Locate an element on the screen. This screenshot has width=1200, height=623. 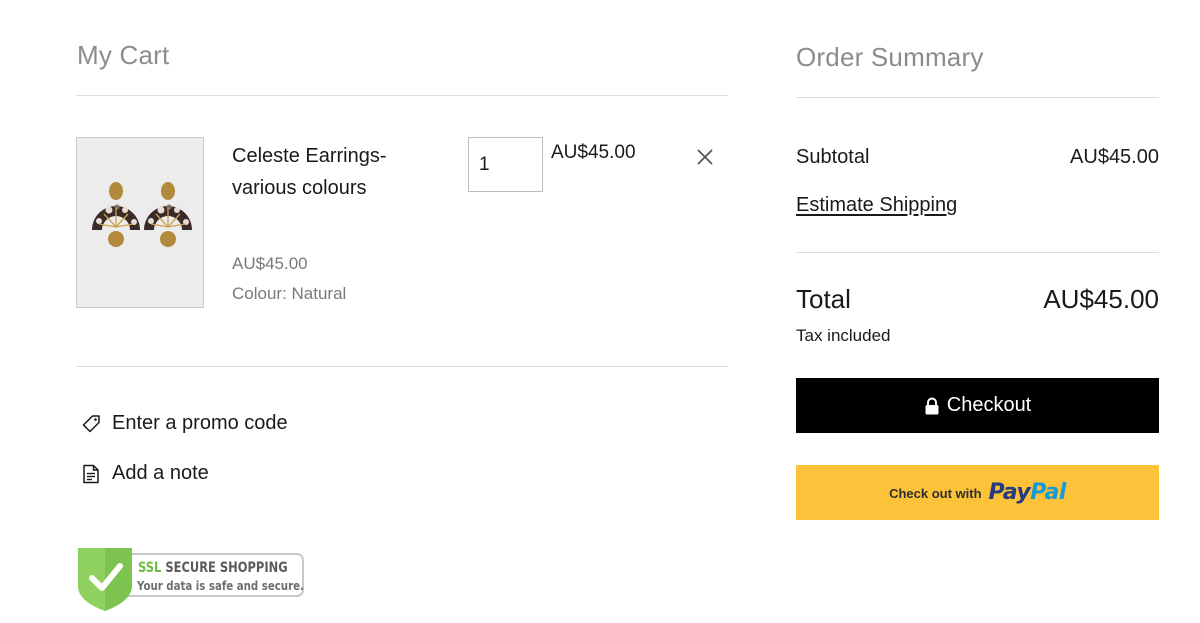
earrings-illustration is located at coordinates (140, 222).